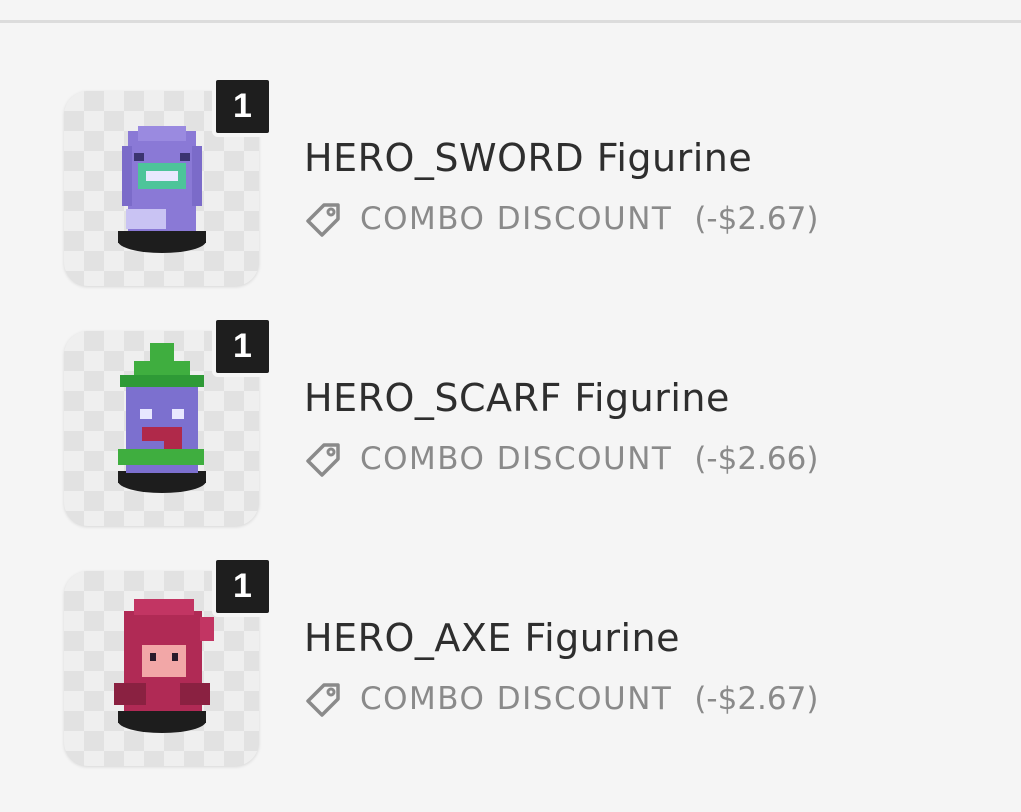 Image resolution: width=1021 pixels, height=812 pixels. What do you see at coordinates (517, 398) in the screenshot?
I see `product-name: HERO_SCARF Figurine` at bounding box center [517, 398].